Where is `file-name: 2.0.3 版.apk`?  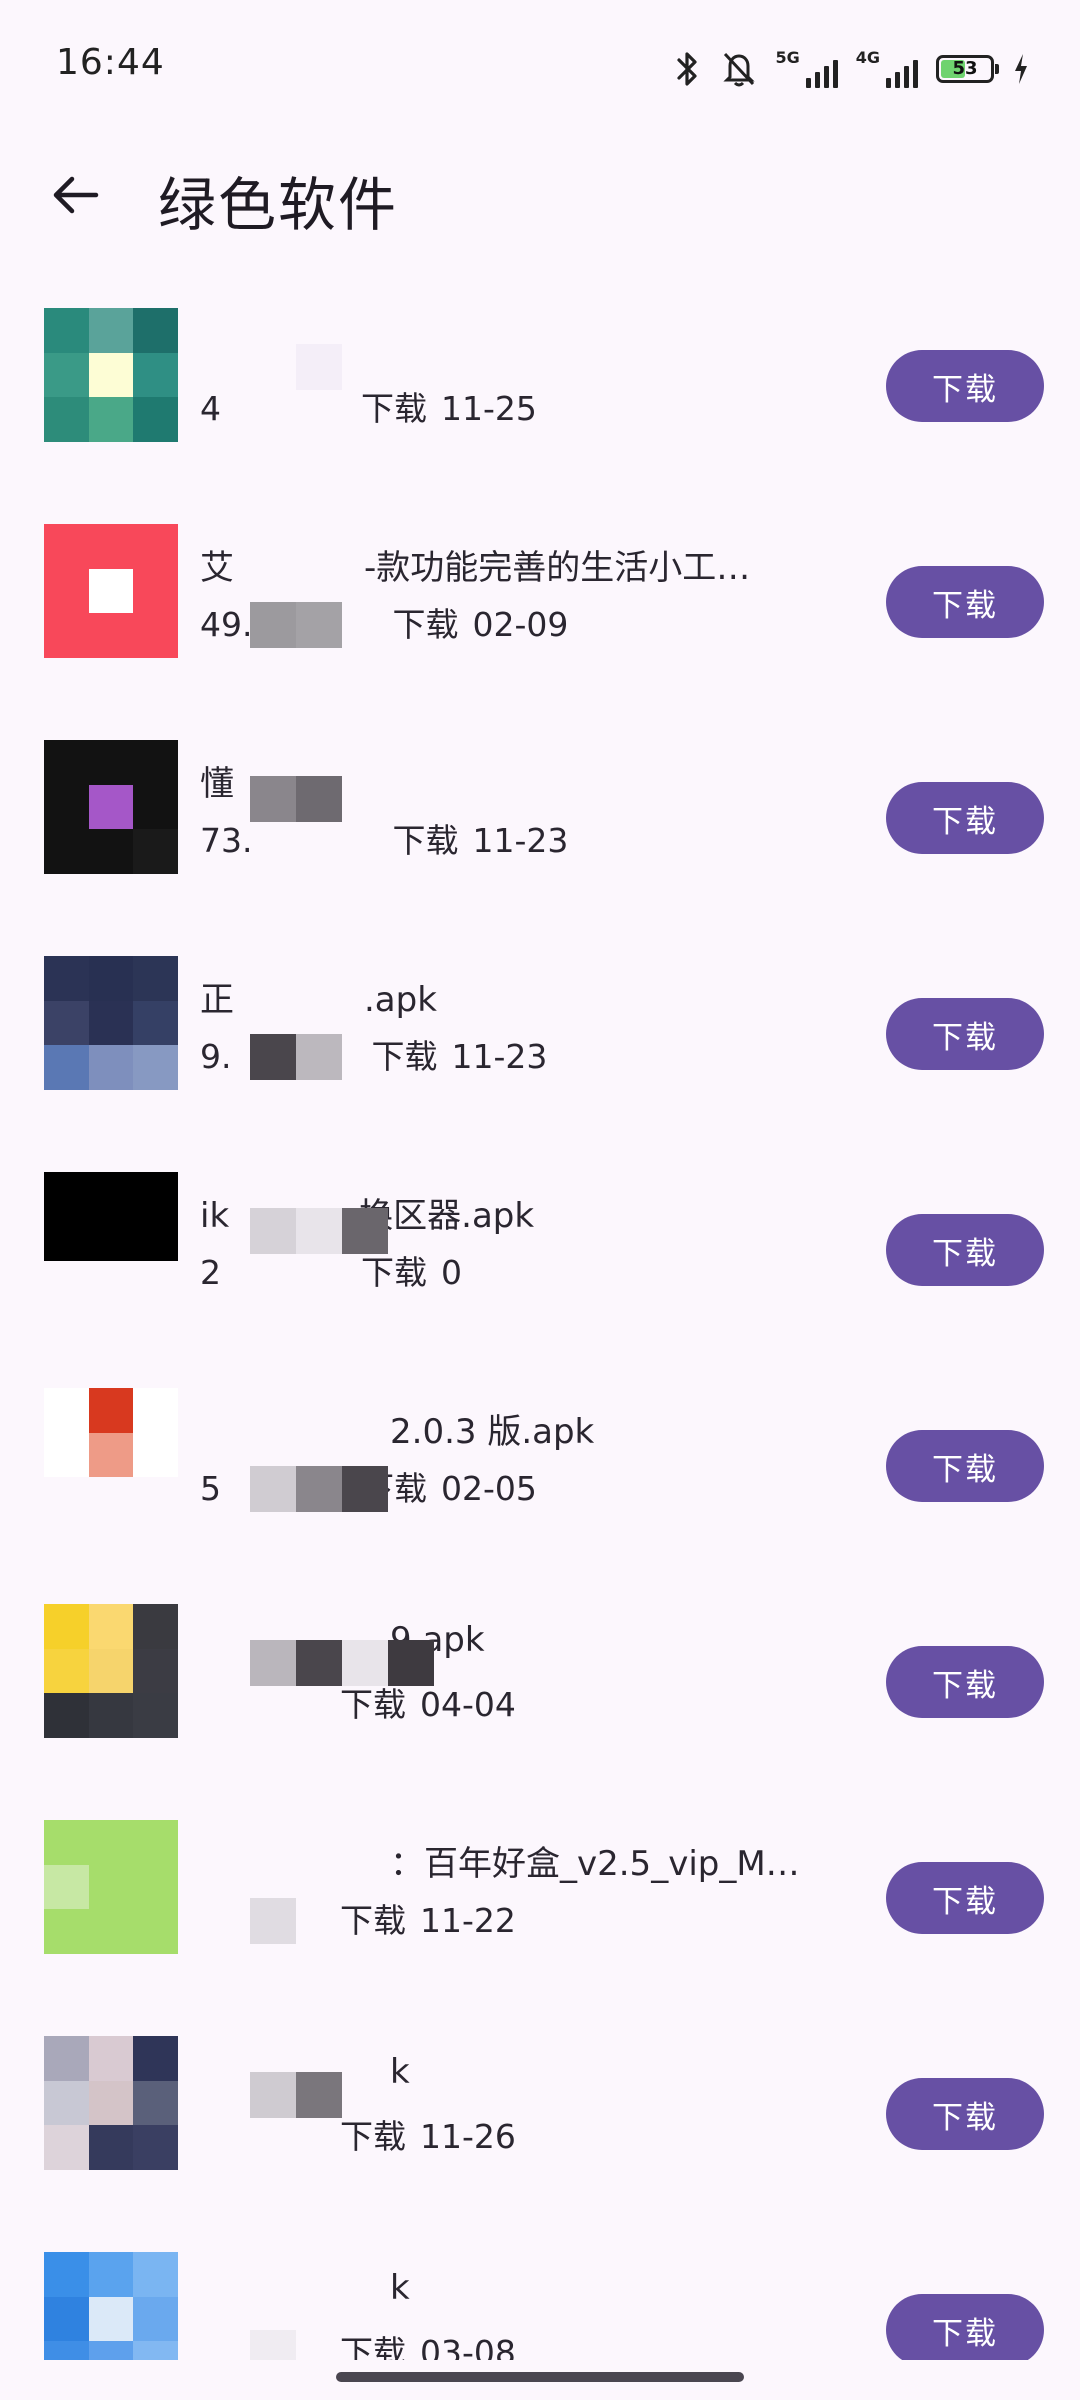 file-name: 2.0.3 版.apk is located at coordinates (520, 1428).